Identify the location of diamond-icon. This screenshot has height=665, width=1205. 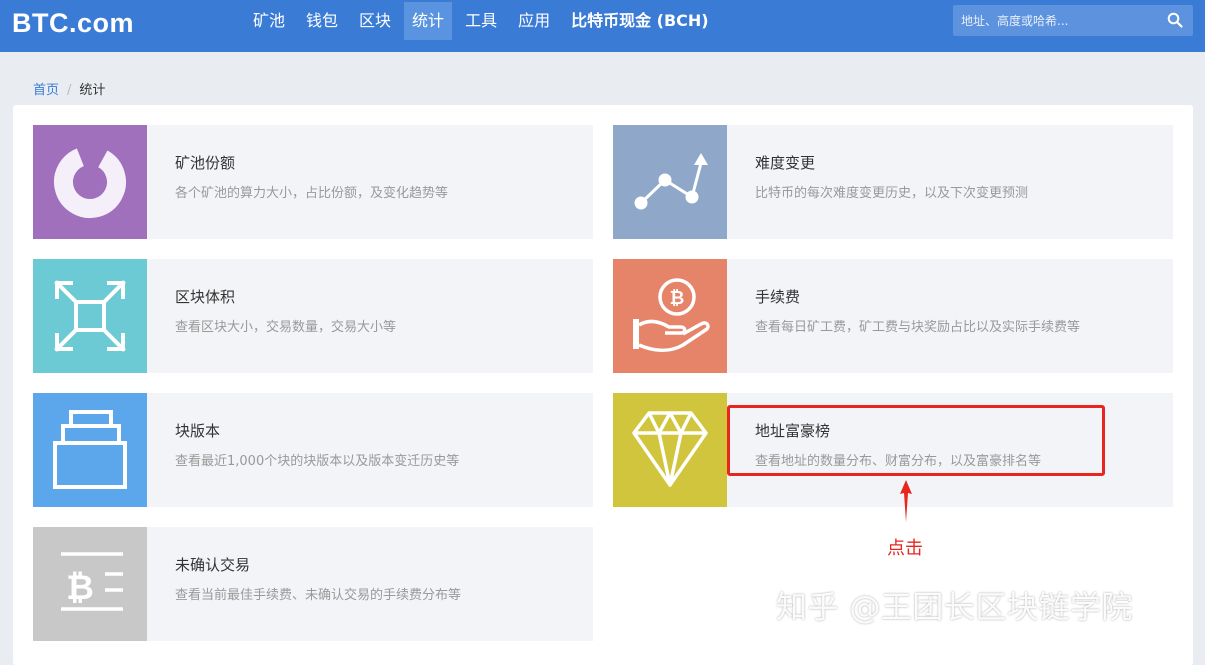
(670, 449).